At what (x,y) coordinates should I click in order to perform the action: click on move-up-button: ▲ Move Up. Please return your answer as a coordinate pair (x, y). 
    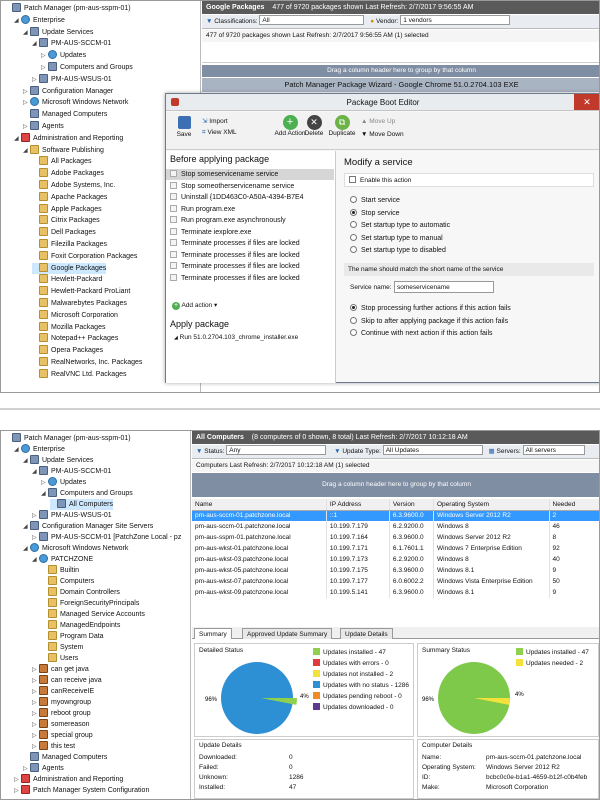
    Looking at the image, I should click on (378, 121).